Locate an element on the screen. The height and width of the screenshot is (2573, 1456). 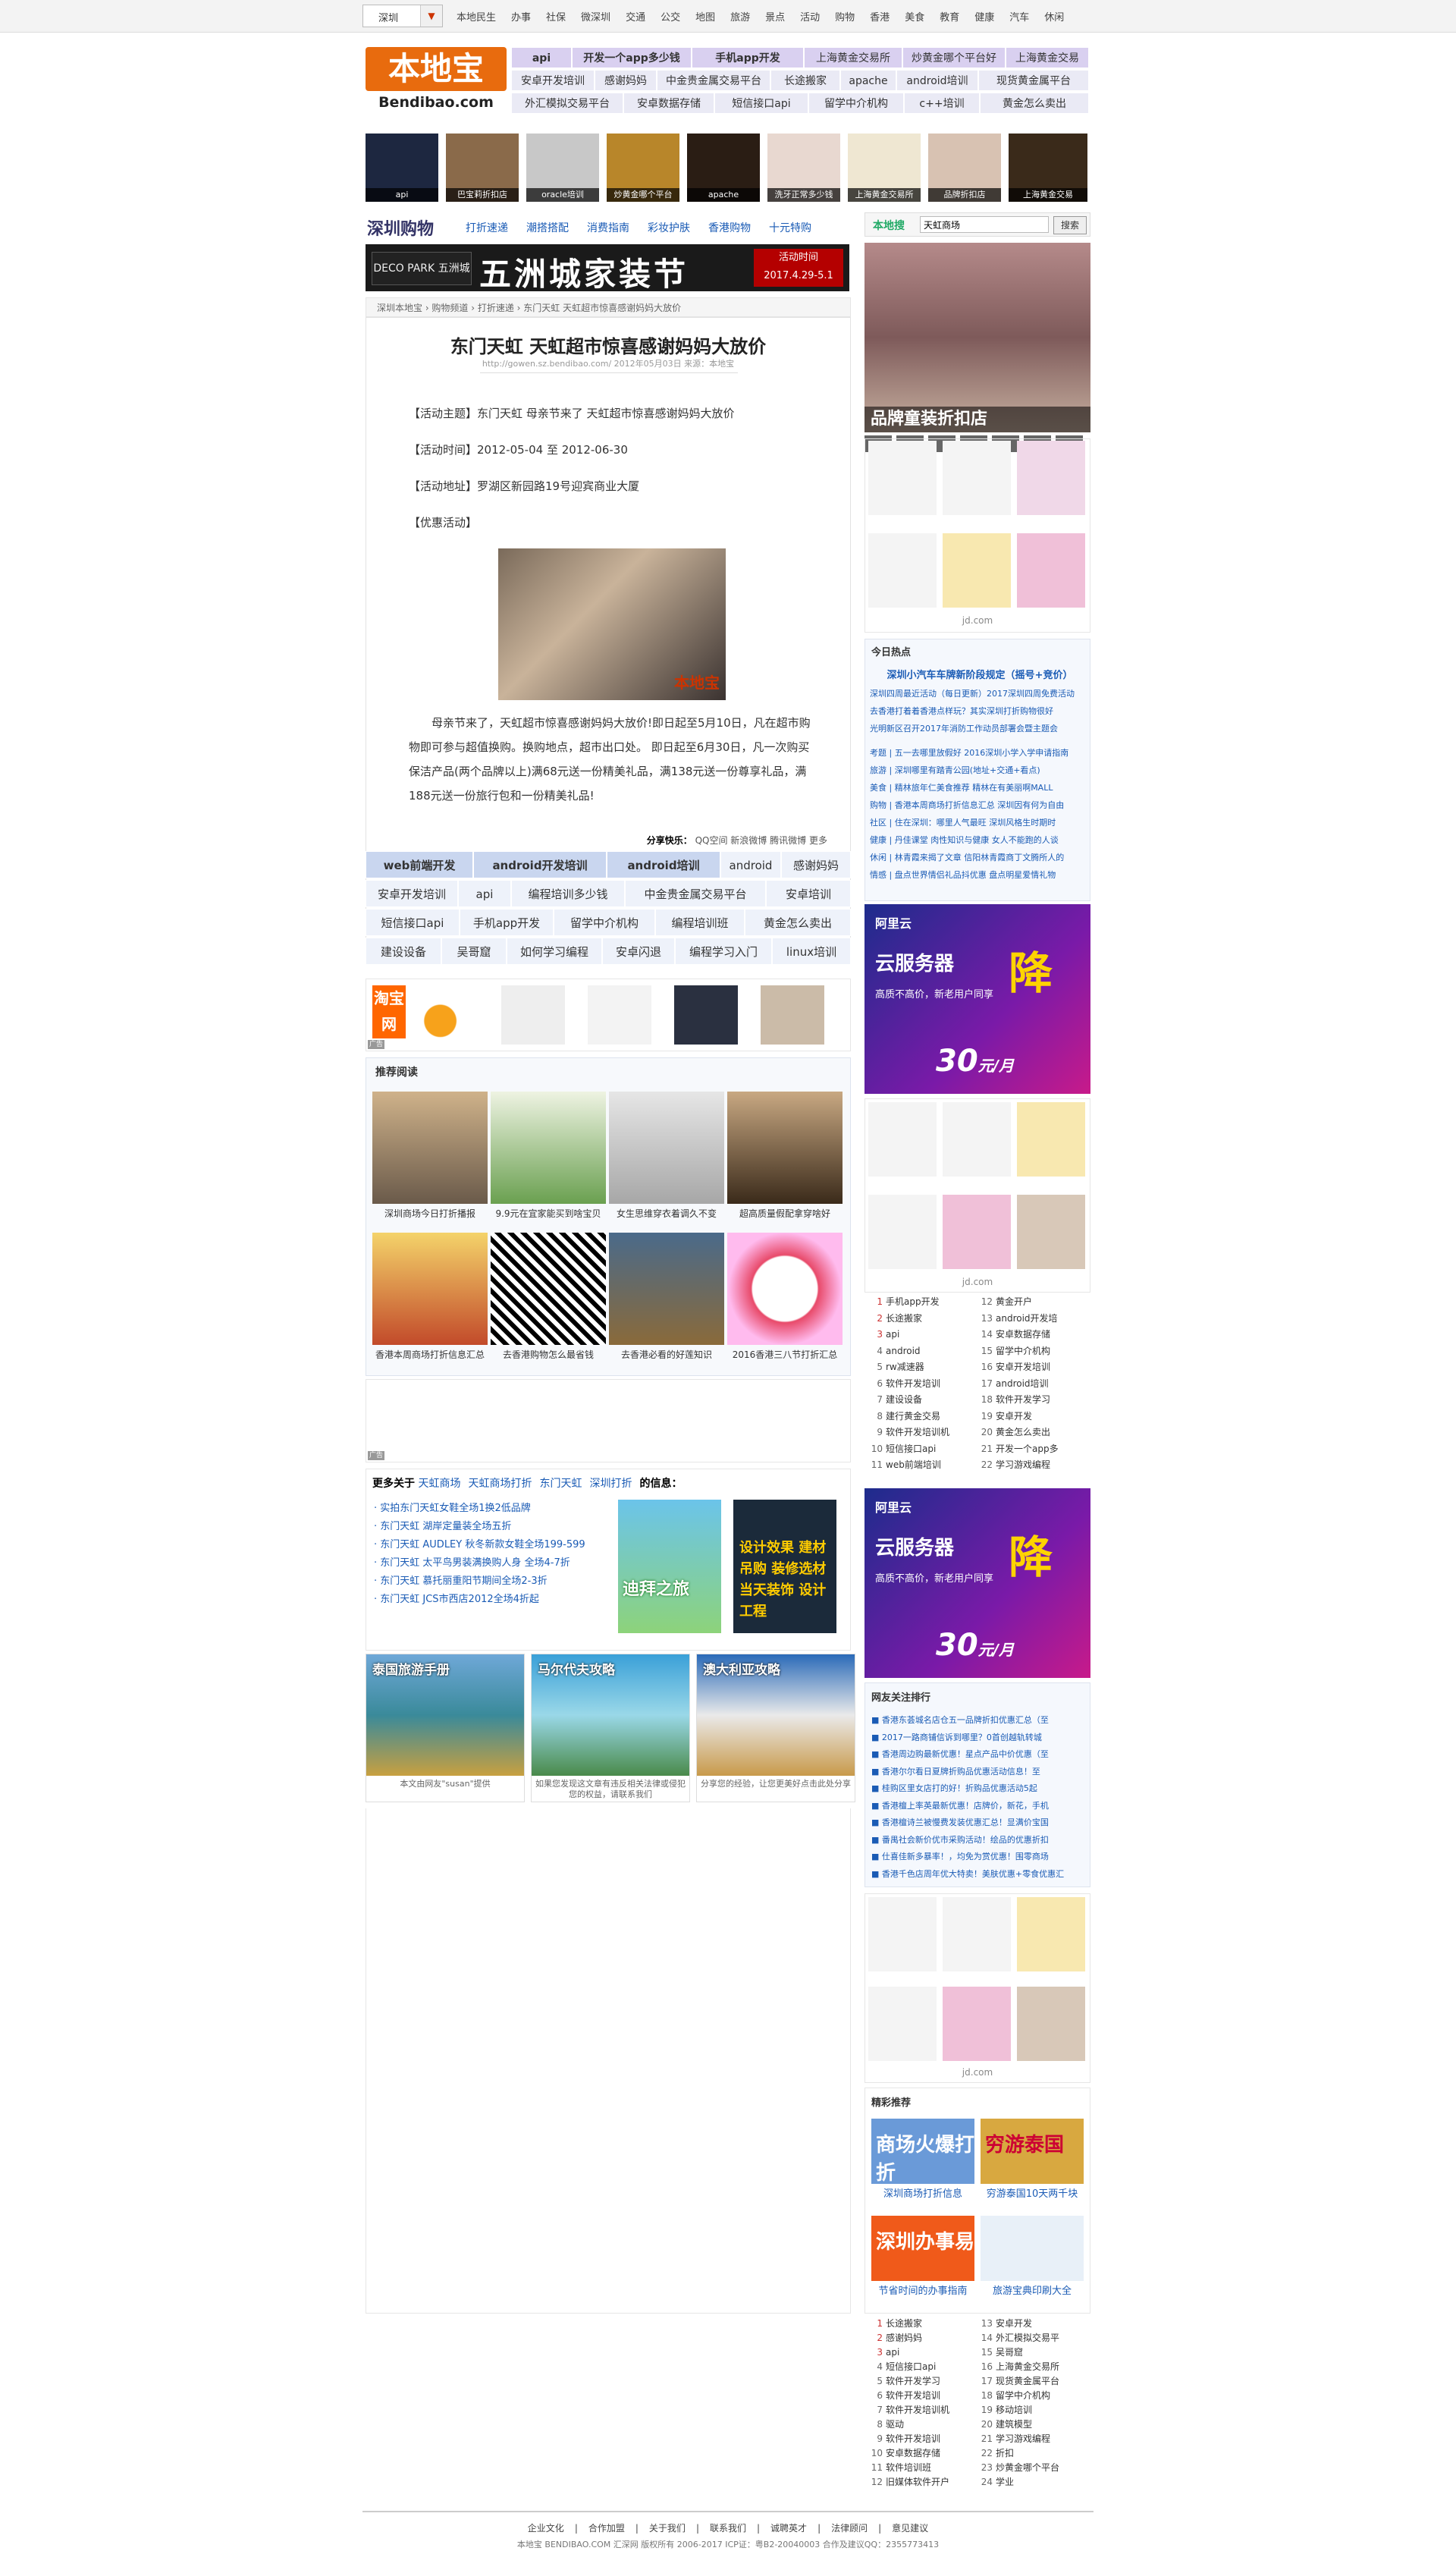
banner-ad: DECO PARK 五洲城 五洲城家装节 活动时间 2017.4.29-5.1 is located at coordinates (607, 269).